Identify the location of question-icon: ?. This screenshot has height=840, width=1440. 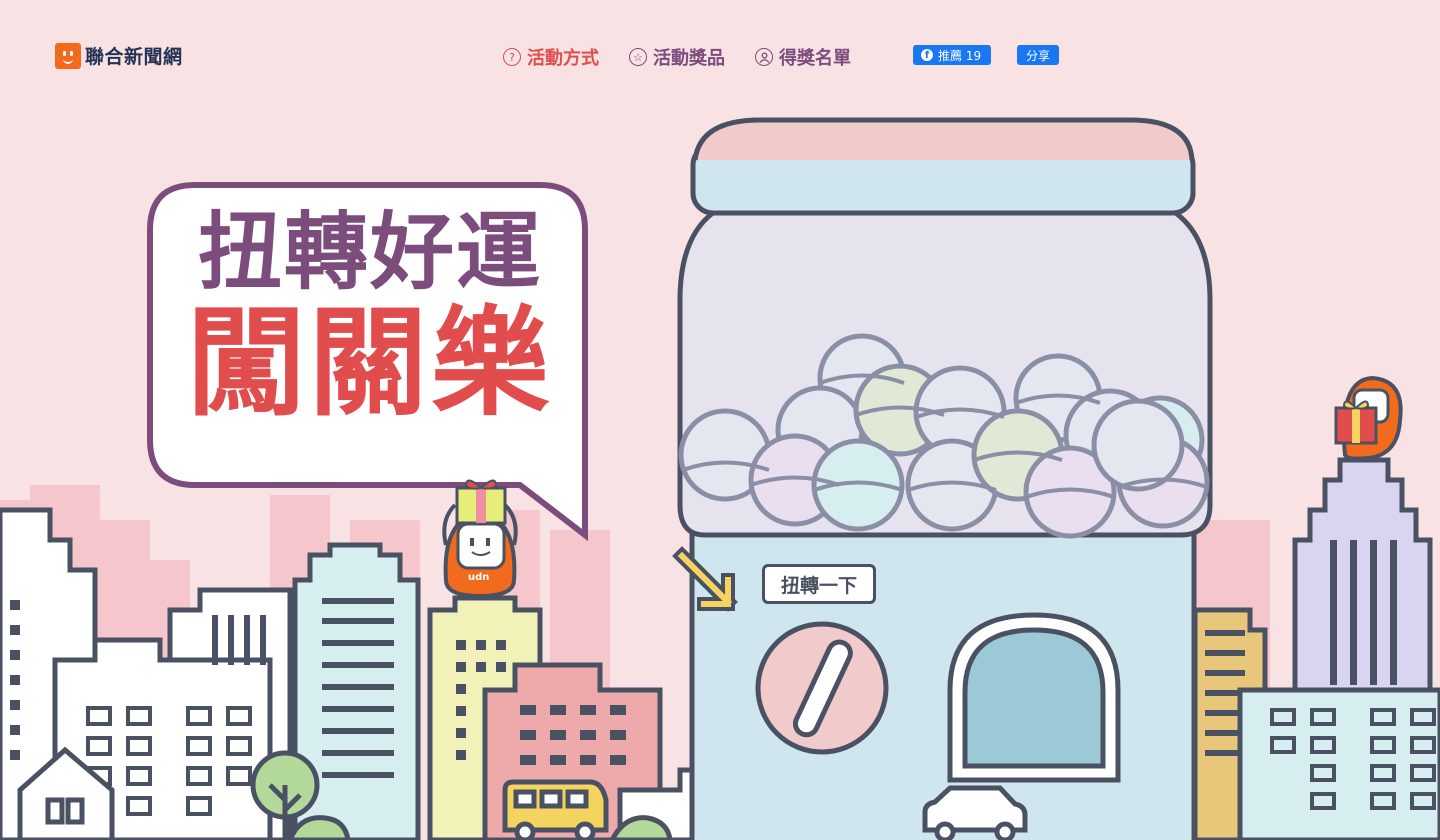
(512, 57).